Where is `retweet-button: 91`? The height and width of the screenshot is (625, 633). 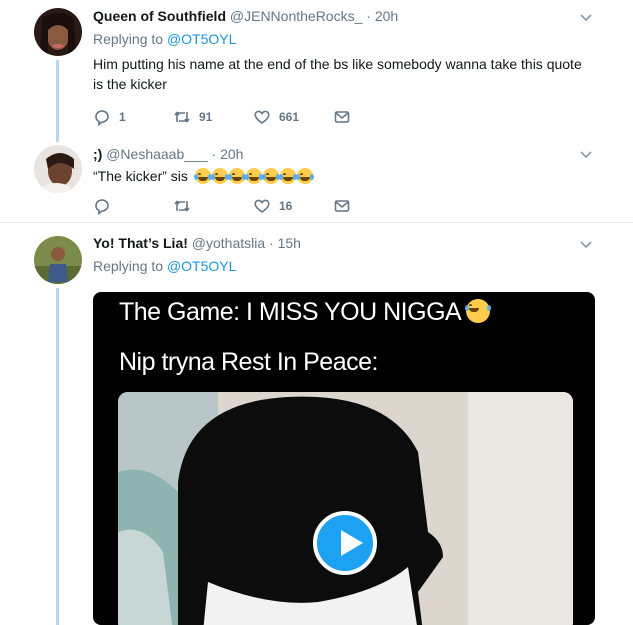 retweet-button: 91 is located at coordinates (213, 117).